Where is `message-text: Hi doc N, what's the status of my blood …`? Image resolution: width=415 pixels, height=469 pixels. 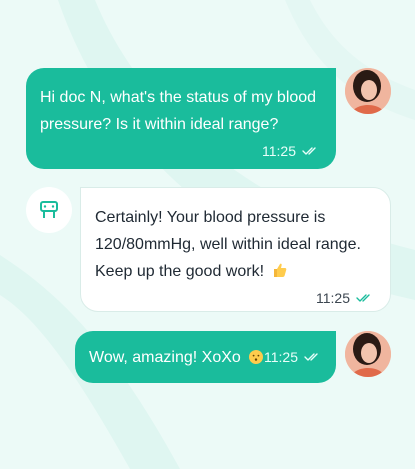 message-text: Hi doc N, what's the status of my blood … is located at coordinates (178, 111).